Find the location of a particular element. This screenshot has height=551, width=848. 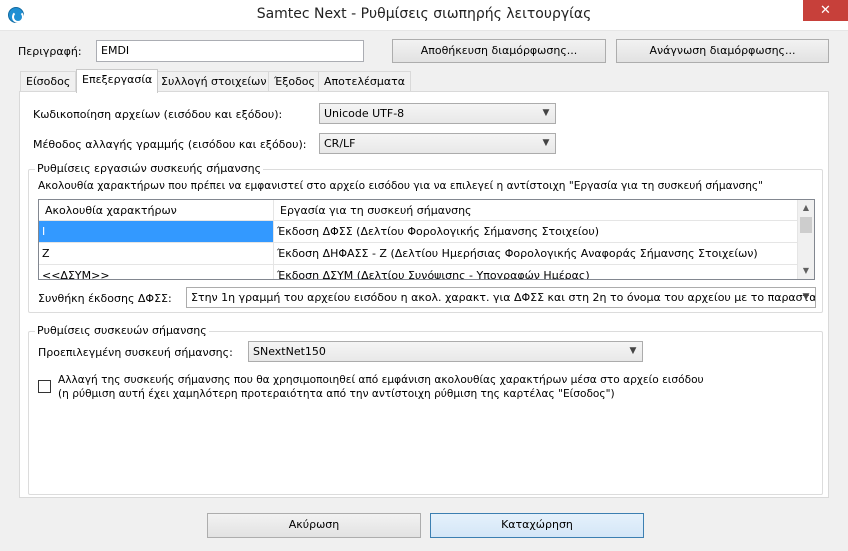

newline-value: CR/LF is located at coordinates (340, 143).